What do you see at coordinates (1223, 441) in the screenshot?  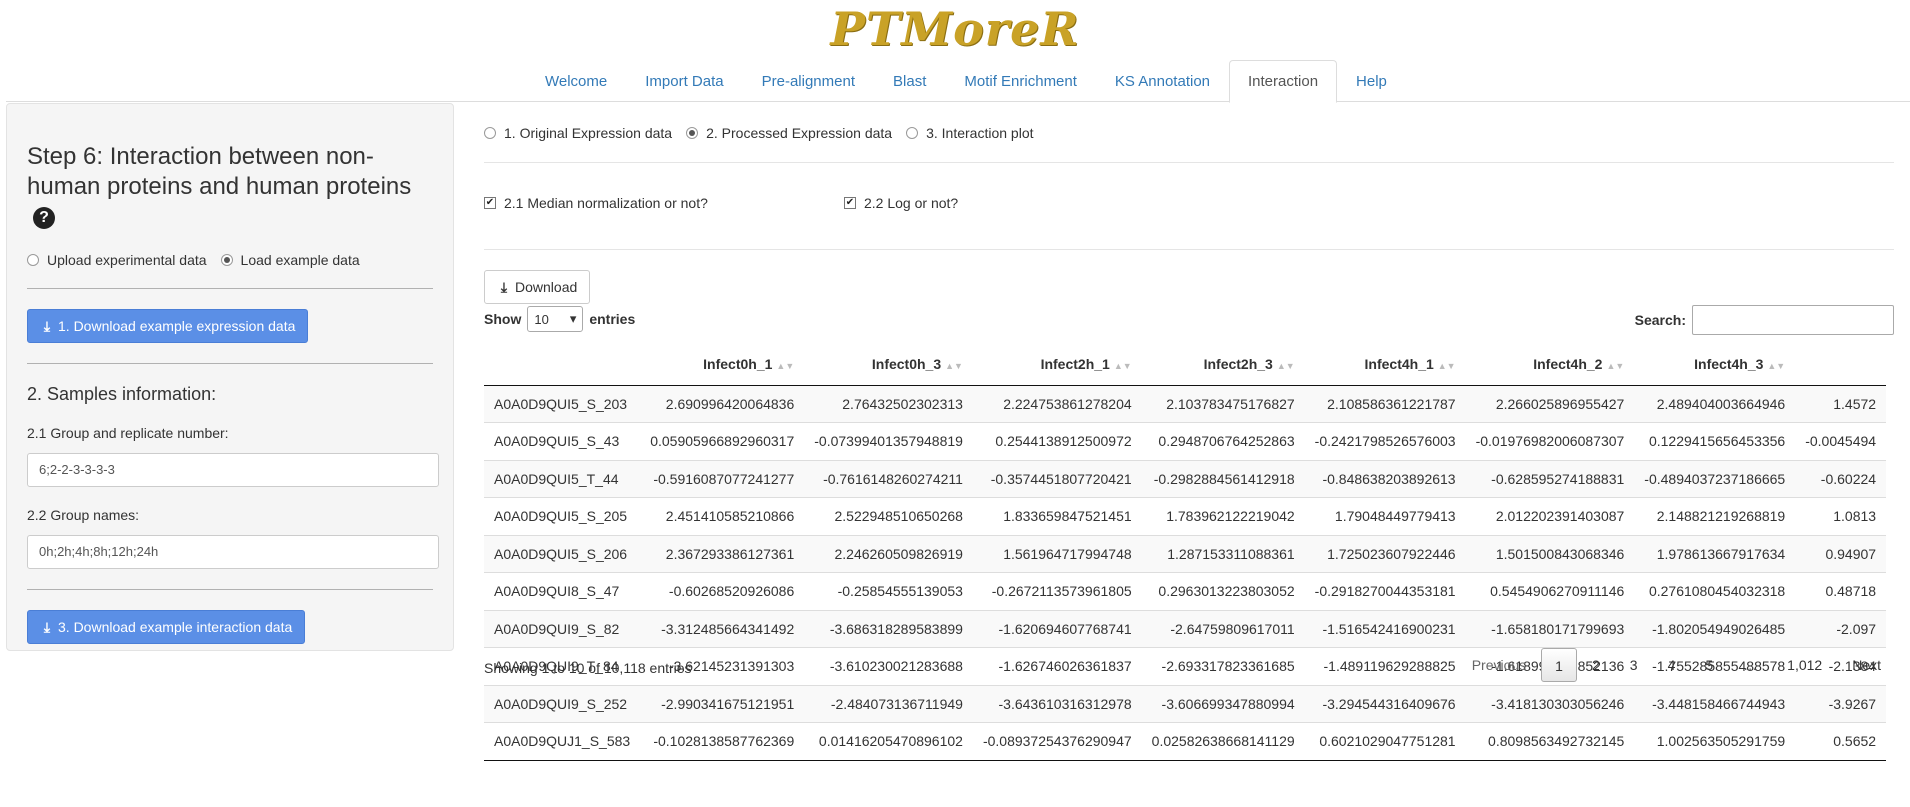 I see `value-cell: 0.2948706764252863` at bounding box center [1223, 441].